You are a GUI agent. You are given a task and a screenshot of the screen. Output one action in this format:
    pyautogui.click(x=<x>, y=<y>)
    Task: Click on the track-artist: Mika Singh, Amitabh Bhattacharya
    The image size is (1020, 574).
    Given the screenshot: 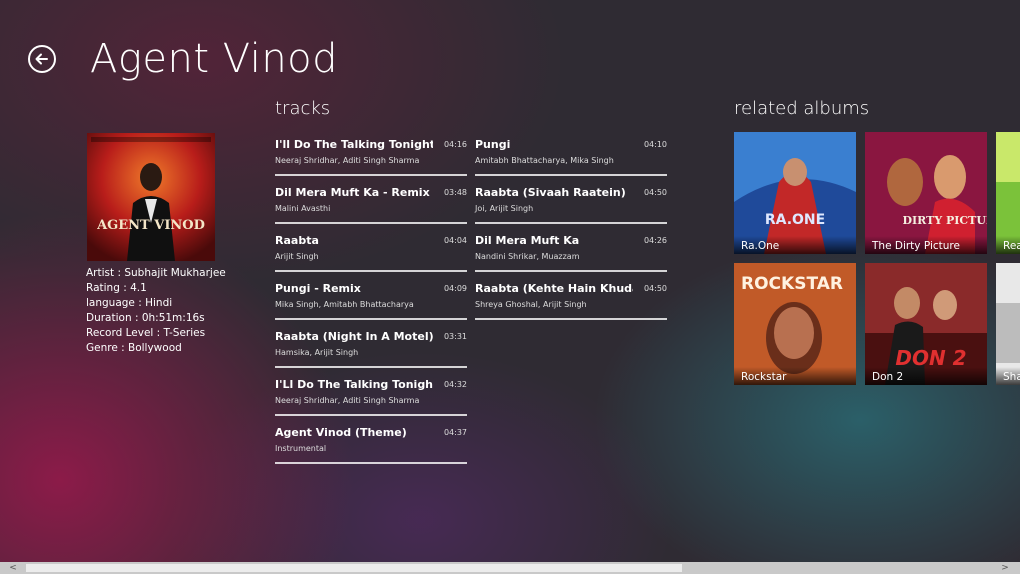 What is the action you would take?
    pyautogui.click(x=344, y=304)
    